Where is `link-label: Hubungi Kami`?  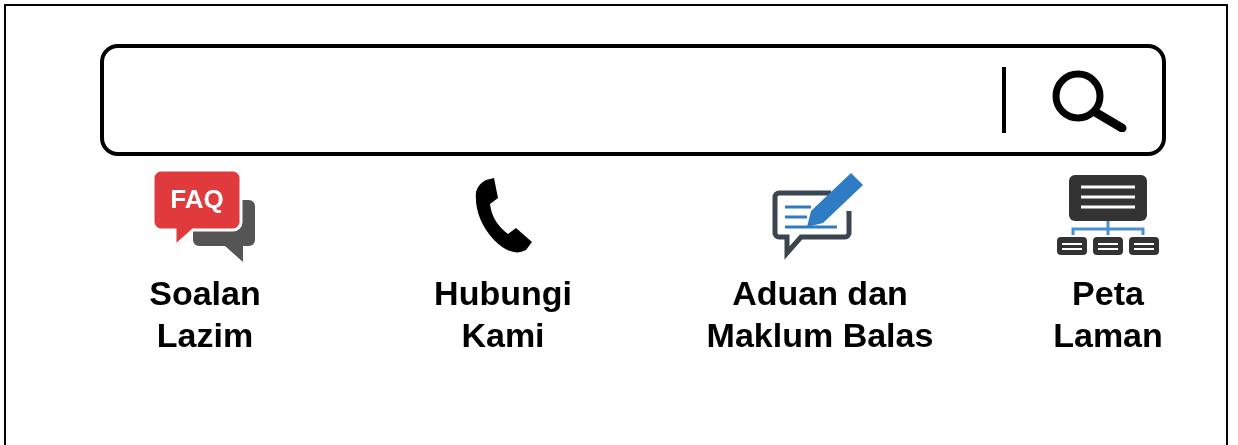 link-label: Hubungi Kami is located at coordinates (503, 314).